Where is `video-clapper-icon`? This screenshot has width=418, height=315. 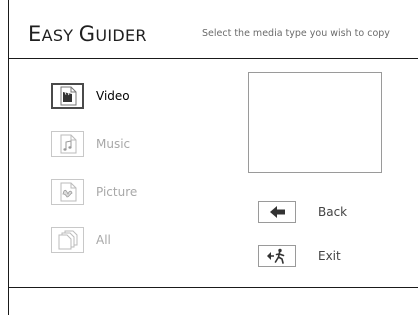 video-clapper-icon is located at coordinates (67, 96).